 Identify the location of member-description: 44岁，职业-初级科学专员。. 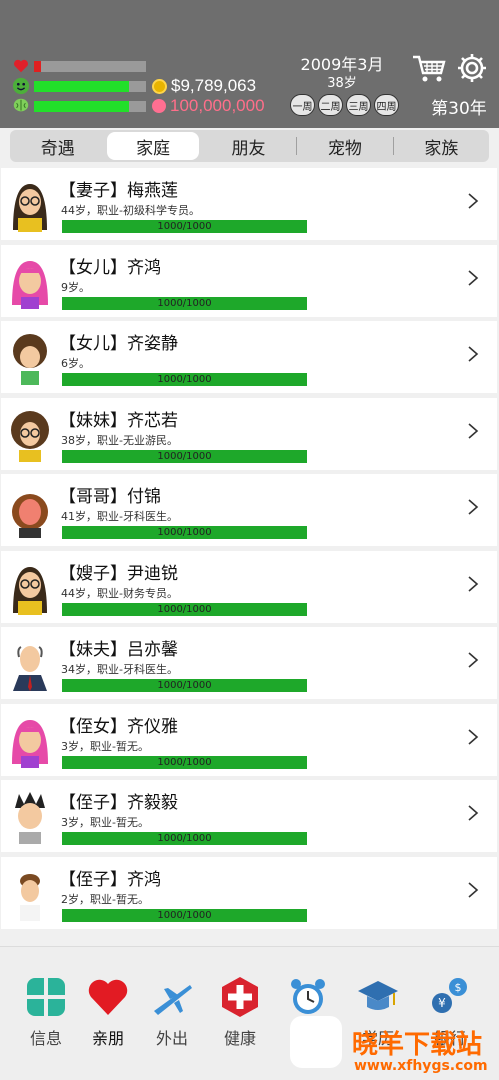
(130, 210).